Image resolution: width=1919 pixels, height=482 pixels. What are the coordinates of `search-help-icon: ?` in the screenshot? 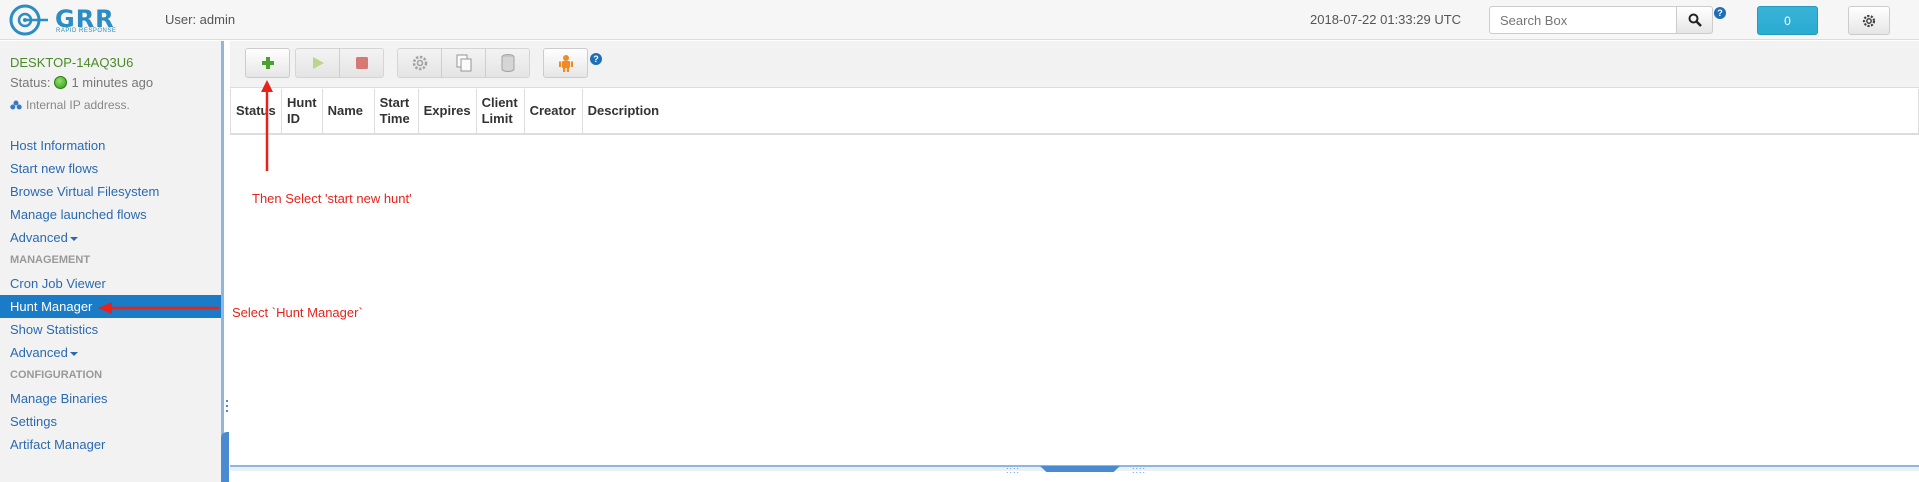 It's located at (1720, 13).